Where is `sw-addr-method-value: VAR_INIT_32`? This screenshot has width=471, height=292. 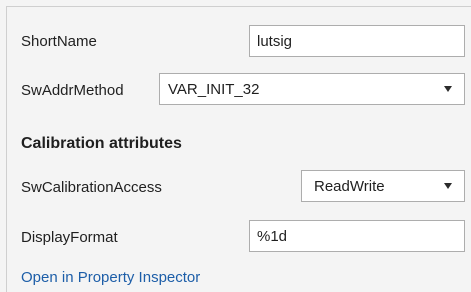
sw-addr-method-value: VAR_INIT_32 is located at coordinates (214, 89).